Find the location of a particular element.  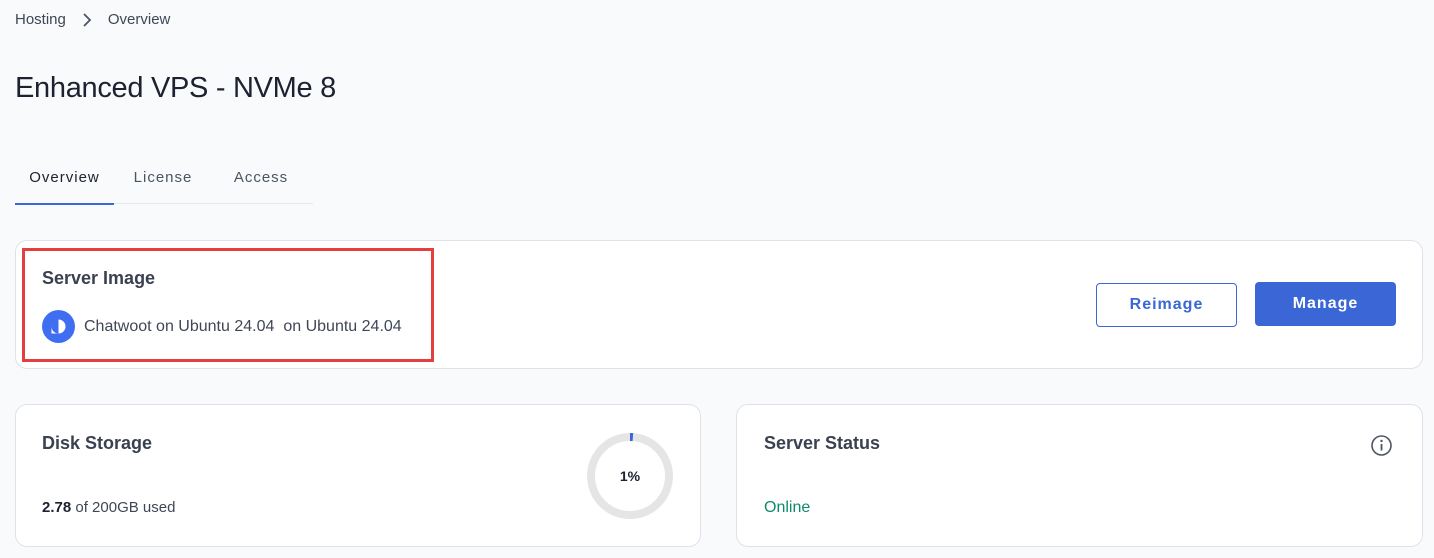

disk-storage-title: Disk Storage is located at coordinates (97, 443).